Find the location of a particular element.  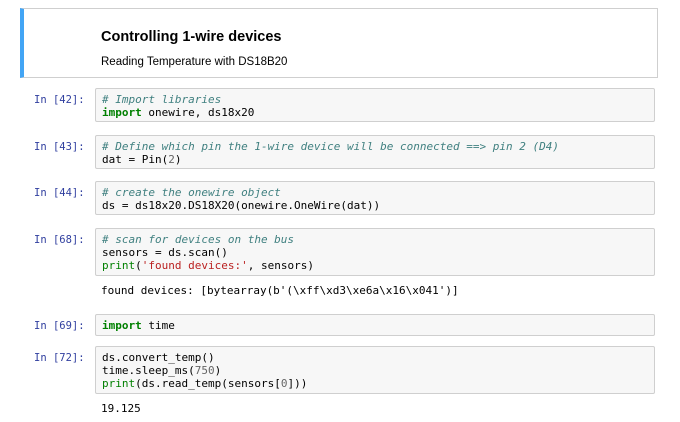

notebook-heading: Controlling 1-wire devices is located at coordinates (191, 37).